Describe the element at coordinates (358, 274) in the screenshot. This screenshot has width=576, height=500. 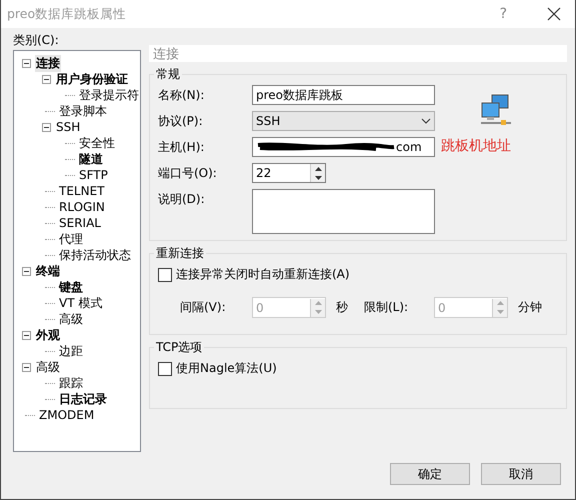
I see `reconnect-checkbox: 连接异常关闭时自动重新连接(A)` at that location.